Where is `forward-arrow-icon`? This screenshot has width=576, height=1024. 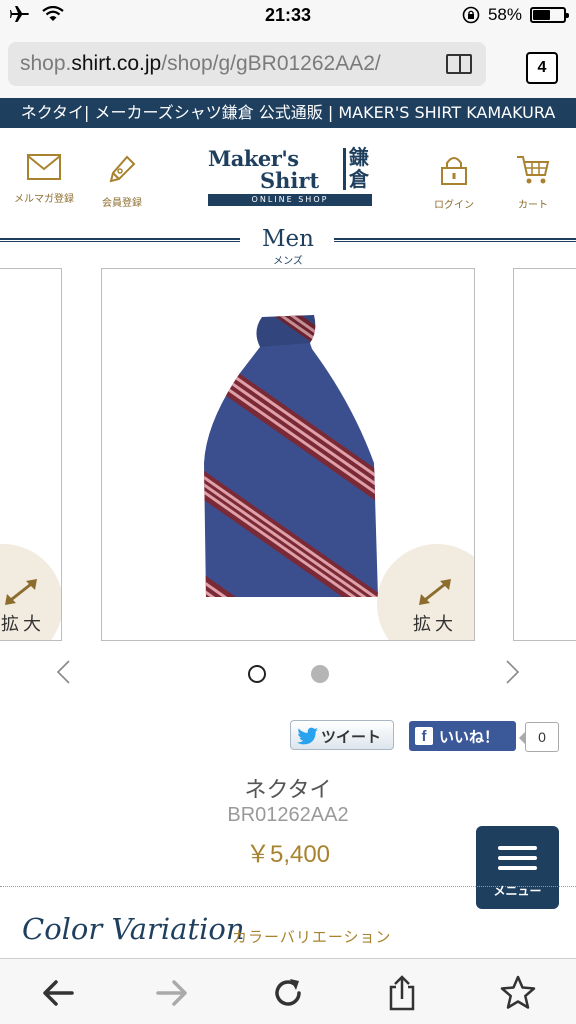 forward-arrow-icon is located at coordinates (172, 993).